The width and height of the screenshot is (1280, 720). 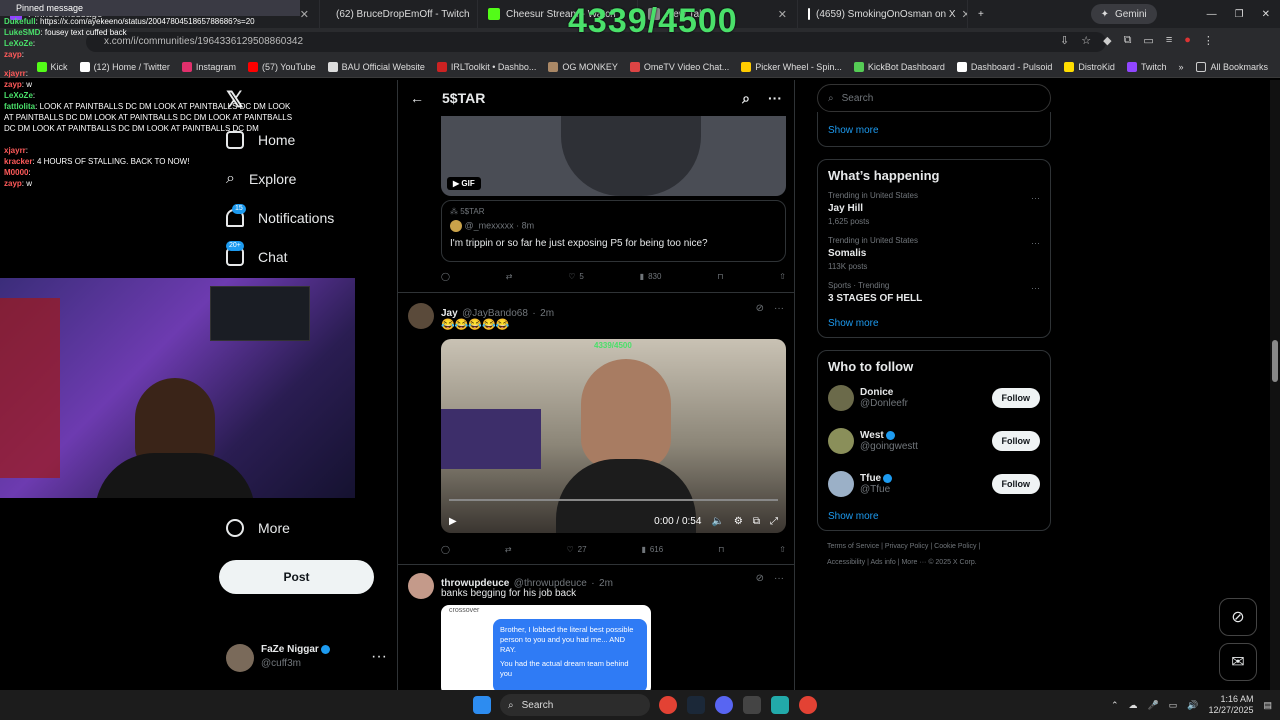 I want to click on scrollbar, so click(x=1275, y=385).